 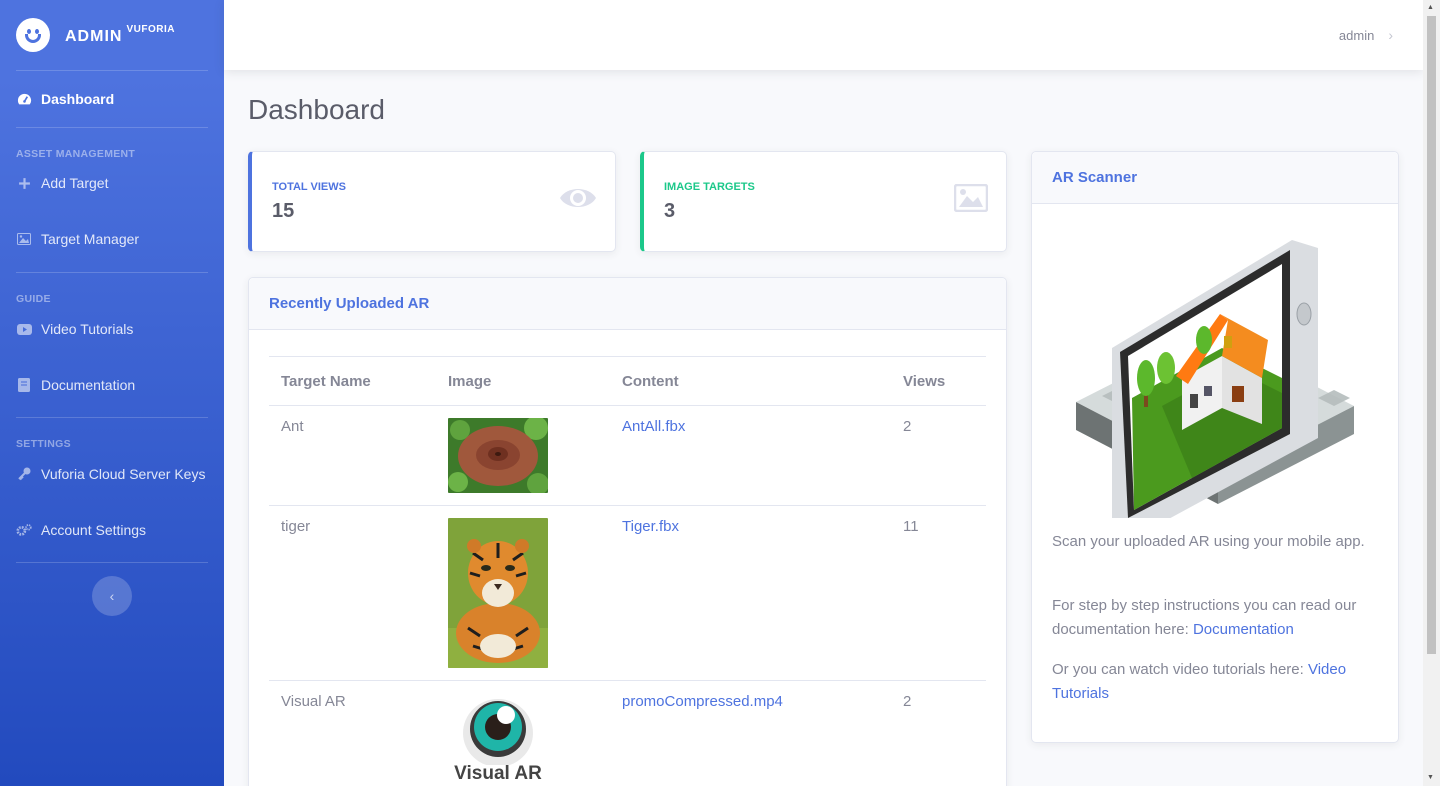 What do you see at coordinates (523, 381) in the screenshot?
I see `column-header: Image` at bounding box center [523, 381].